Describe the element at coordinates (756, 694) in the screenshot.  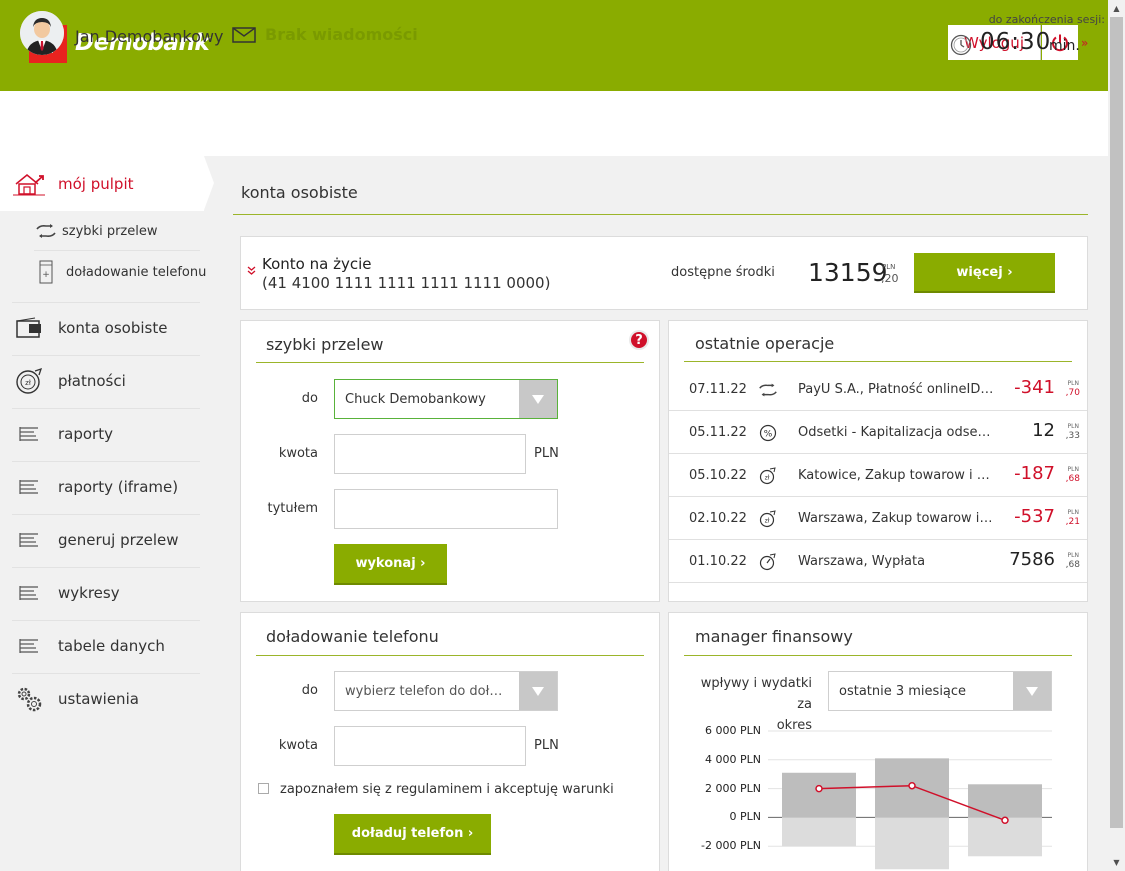
I see `finance-period-label-line1: wpływy i wydatki za` at that location.